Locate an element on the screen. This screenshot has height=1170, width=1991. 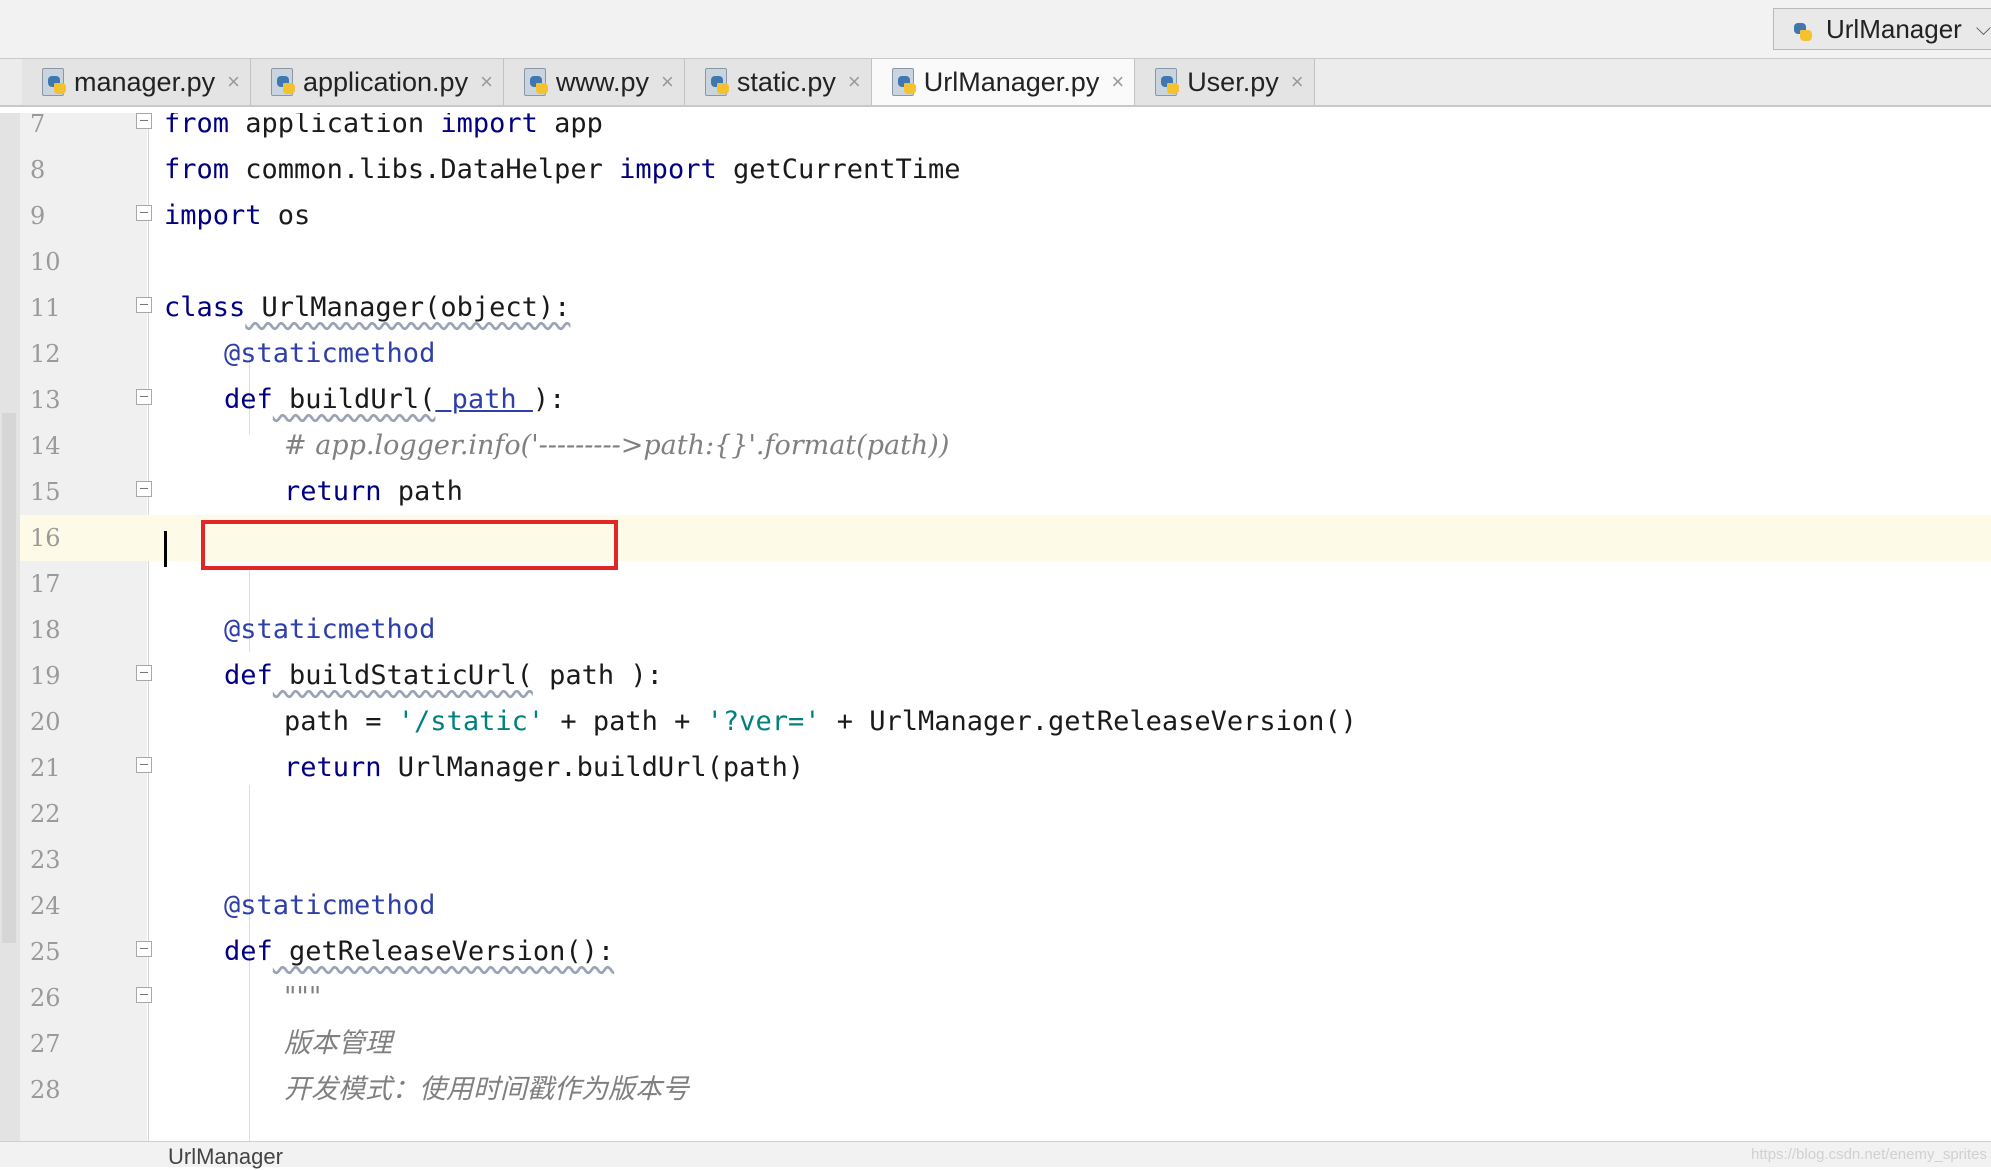
red-highlight-box is located at coordinates (409, 545).